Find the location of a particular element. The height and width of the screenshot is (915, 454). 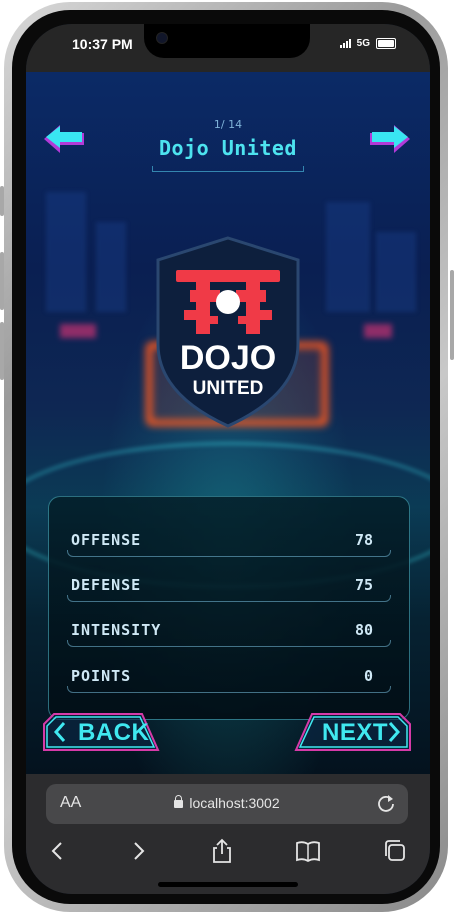

silent-switch is located at coordinates (2, 201).